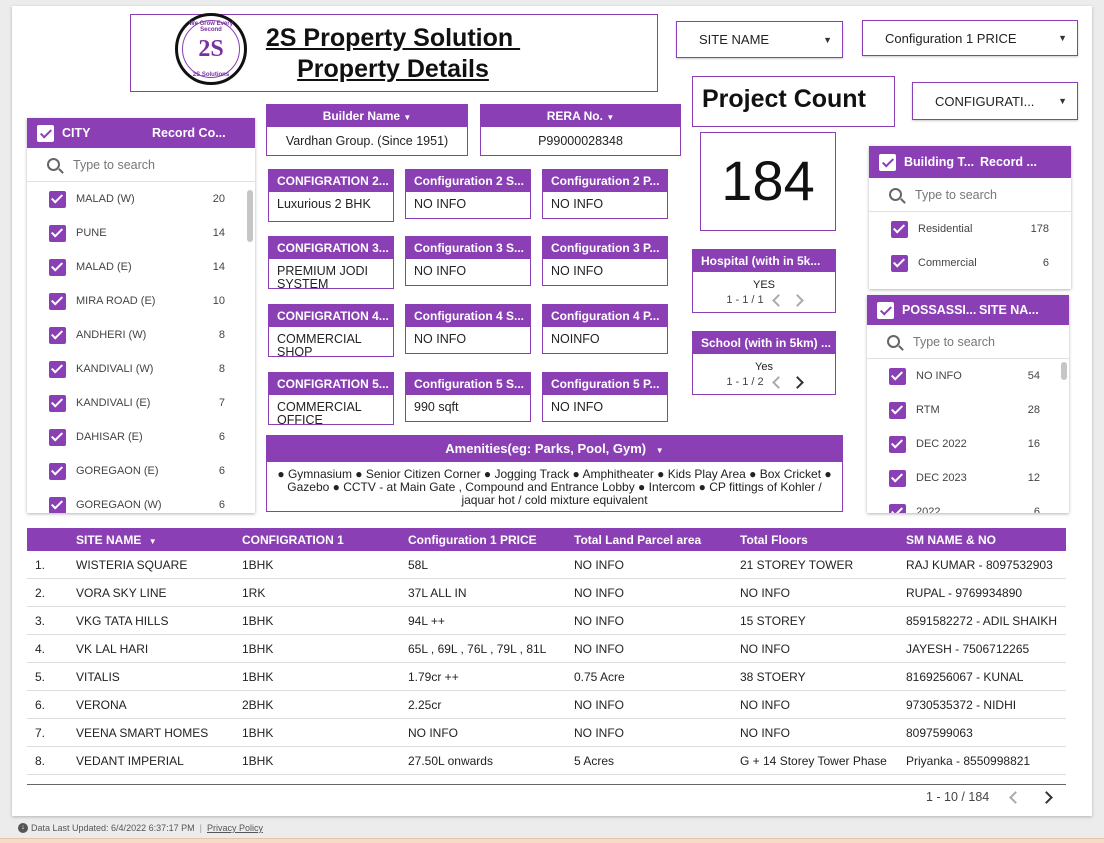 The height and width of the screenshot is (843, 1104). What do you see at coordinates (367, 116) in the screenshot?
I see `builder-header: Builder Name ▼` at bounding box center [367, 116].